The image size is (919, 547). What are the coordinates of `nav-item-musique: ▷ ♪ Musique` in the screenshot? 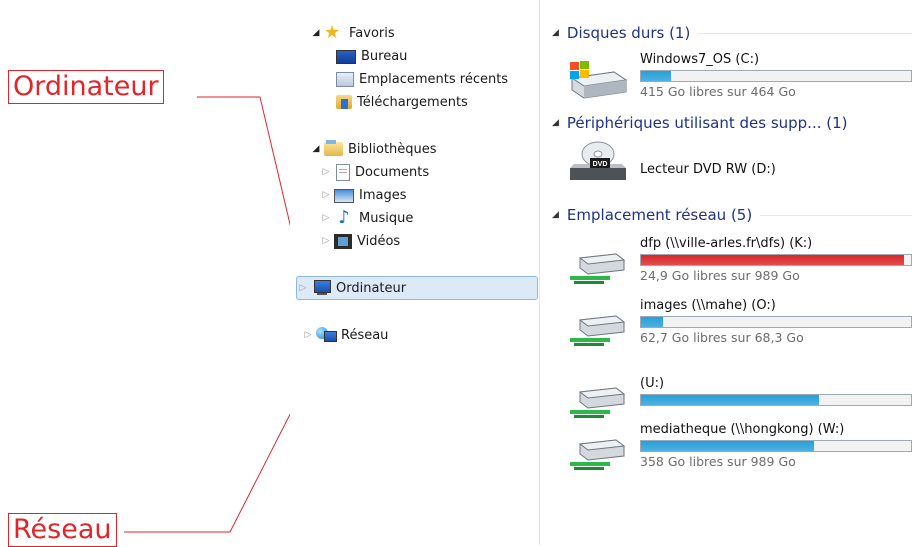 It's located at (367, 218).